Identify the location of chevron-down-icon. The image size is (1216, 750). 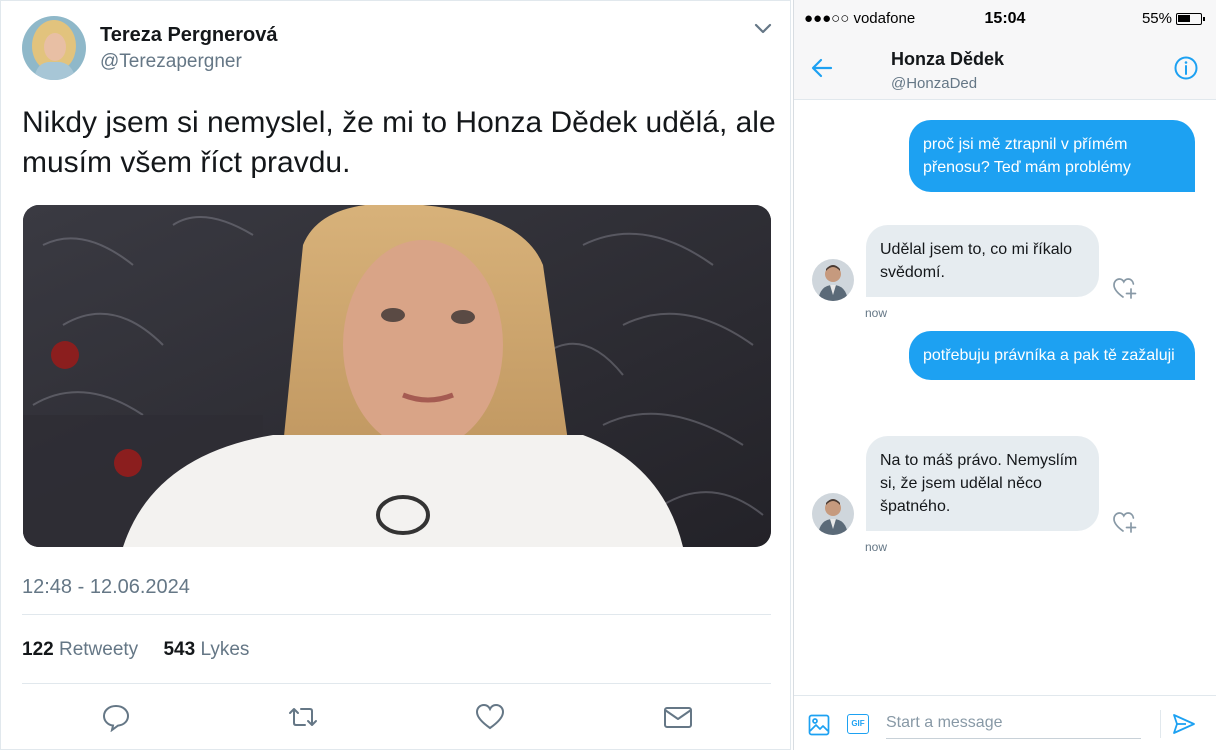
(763, 28).